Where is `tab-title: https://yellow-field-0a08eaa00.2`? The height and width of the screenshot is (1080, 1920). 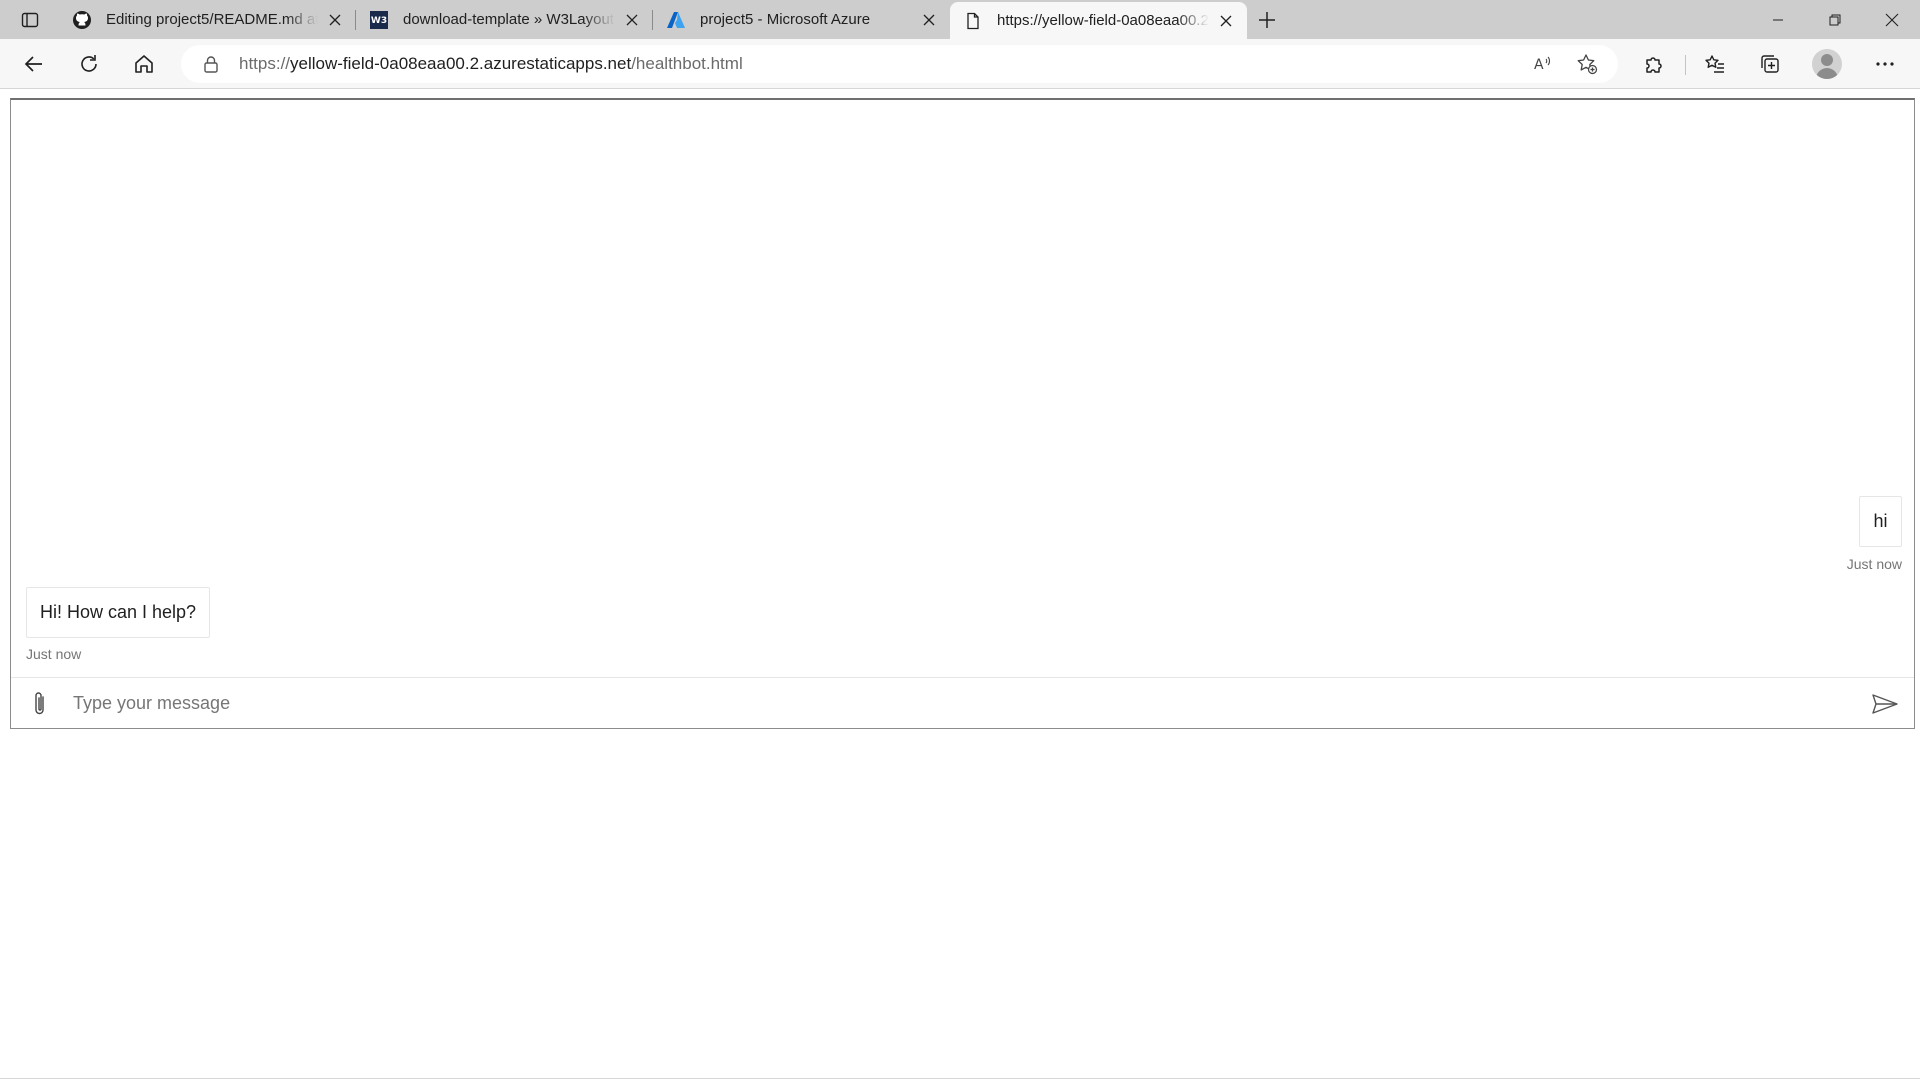 tab-title: https://yellow-field-0a08eaa00.2 is located at coordinates (1103, 20).